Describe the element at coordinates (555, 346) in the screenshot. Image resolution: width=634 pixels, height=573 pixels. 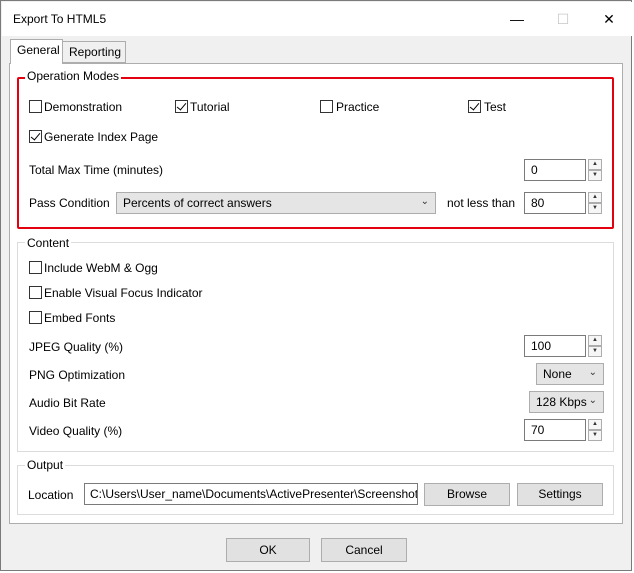
I see `jpeg-quality-input: 100` at that location.